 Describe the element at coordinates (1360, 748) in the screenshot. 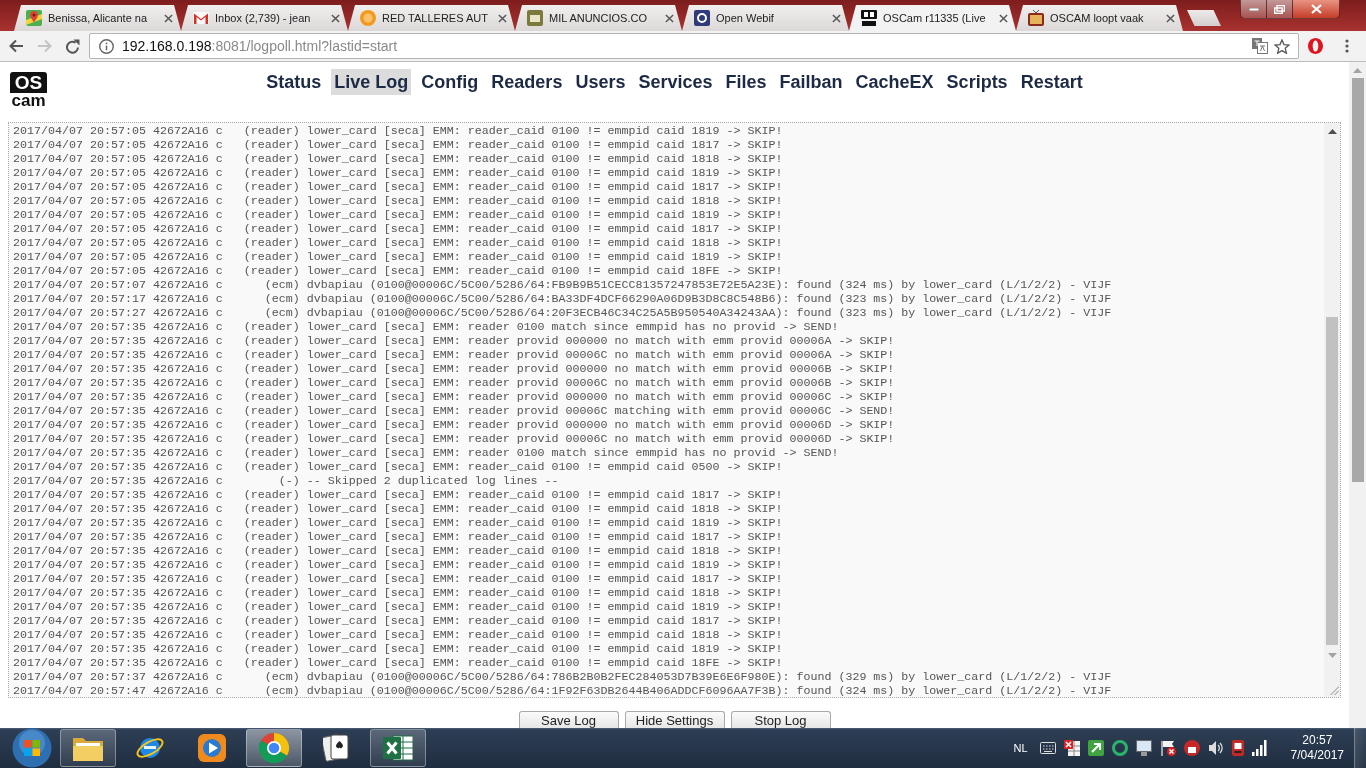

I see `show-desktop-button` at that location.